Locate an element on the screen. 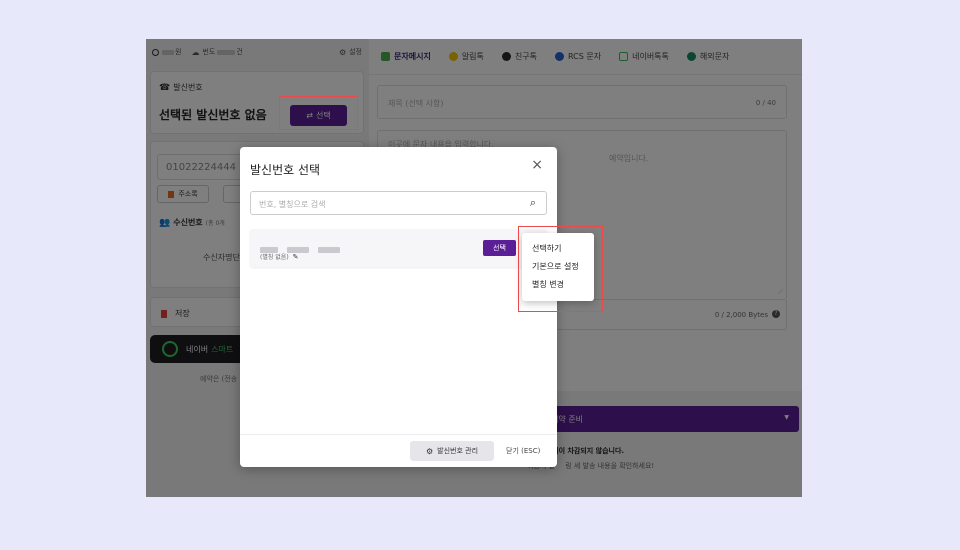  modal-title: 발신번호 선택 is located at coordinates (285, 170).